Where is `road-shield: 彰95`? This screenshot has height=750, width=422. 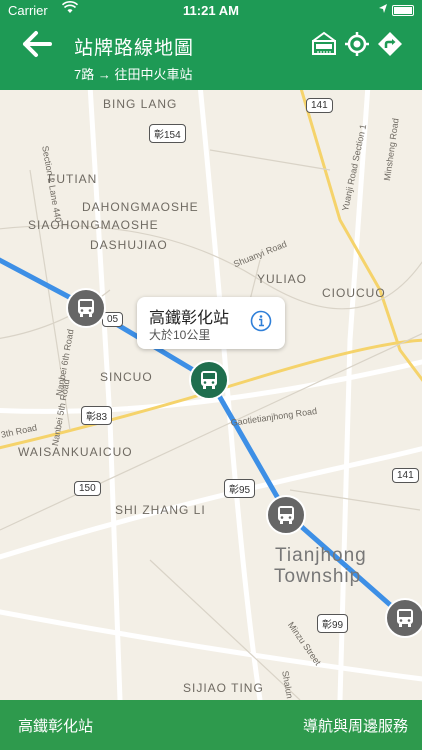
road-shield: 彰95 is located at coordinates (240, 488).